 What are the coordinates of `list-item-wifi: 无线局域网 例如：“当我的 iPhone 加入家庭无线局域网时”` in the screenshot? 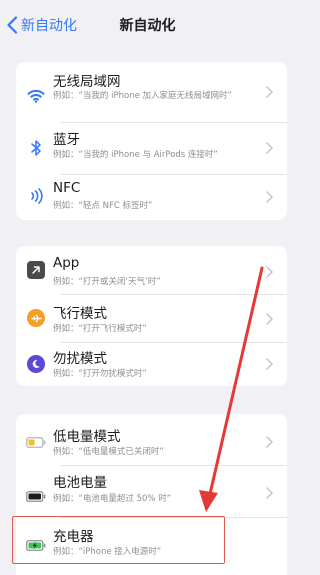 It's located at (151, 92).